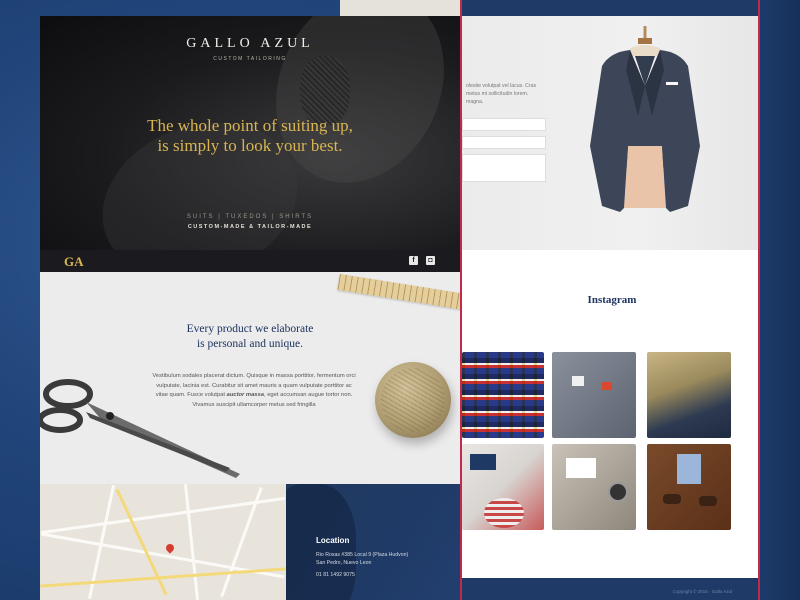 This screenshot has height=600, width=800. What do you see at coordinates (250, 261) in the screenshot?
I see `navbar: GA f ◘` at bounding box center [250, 261].